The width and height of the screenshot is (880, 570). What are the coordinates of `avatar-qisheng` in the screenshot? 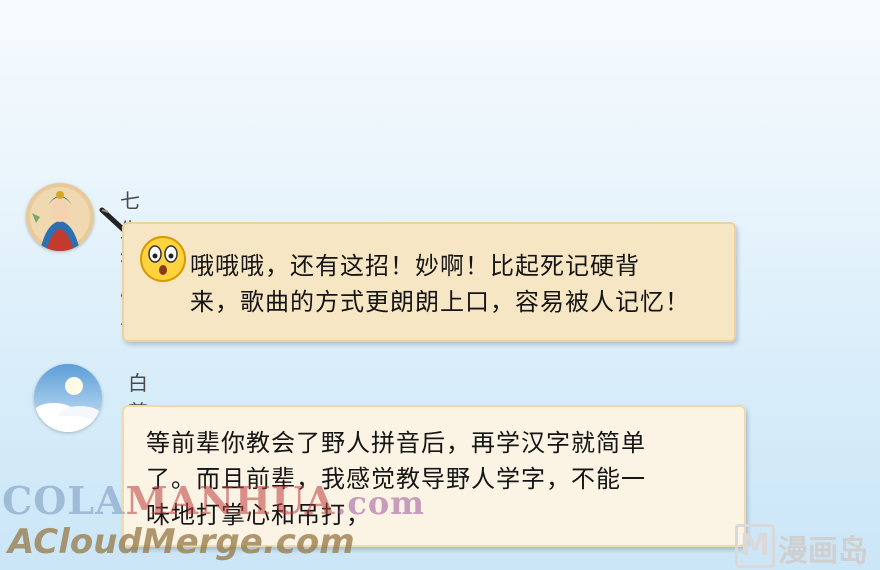 It's located at (60, 217).